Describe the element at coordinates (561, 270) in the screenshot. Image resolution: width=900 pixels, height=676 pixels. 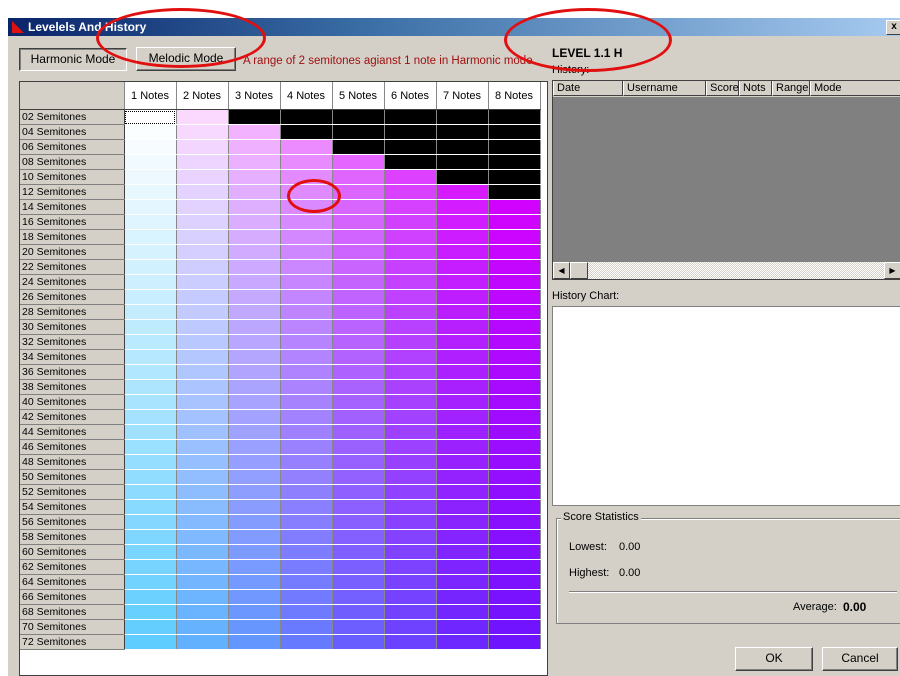
I see `scroll-left-arrow-icon: ◀` at that location.